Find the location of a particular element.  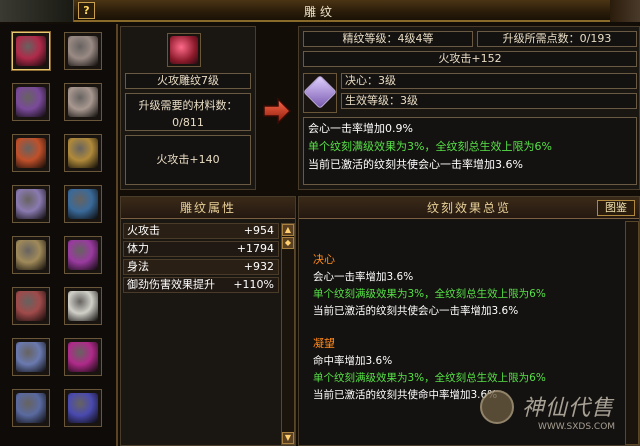

effect-line: 当前已激活的纹刻共使命中率增加3.6% is located at coordinates (405, 395).